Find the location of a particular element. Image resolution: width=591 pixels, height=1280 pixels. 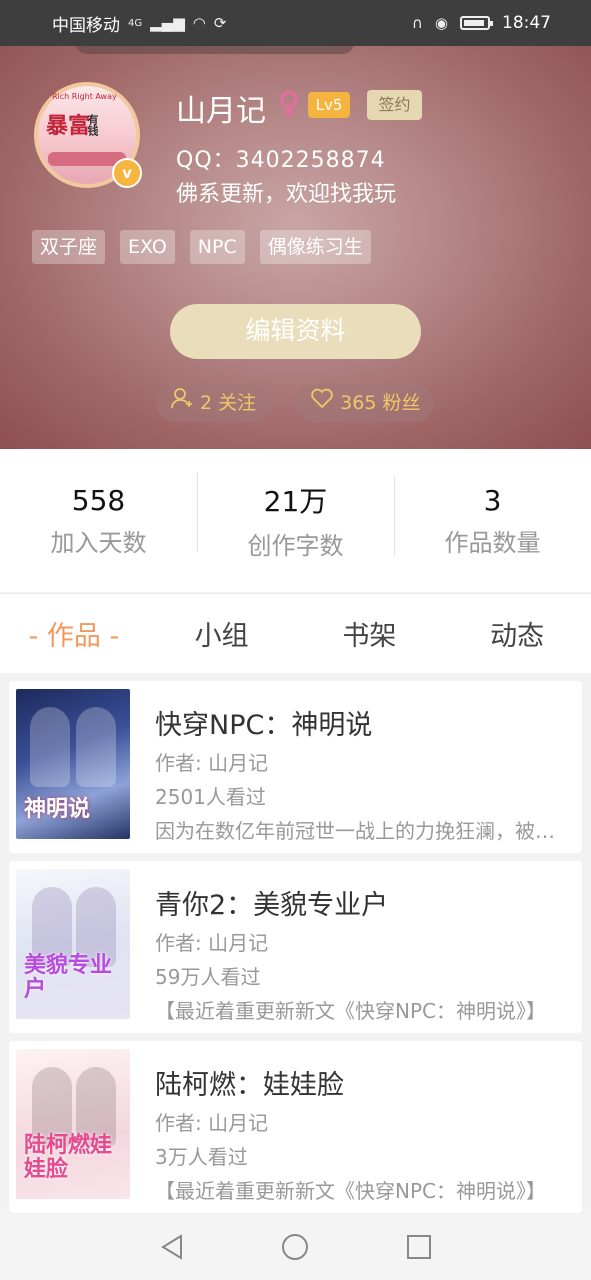

sync-icon: ⟳ is located at coordinates (220, 23).